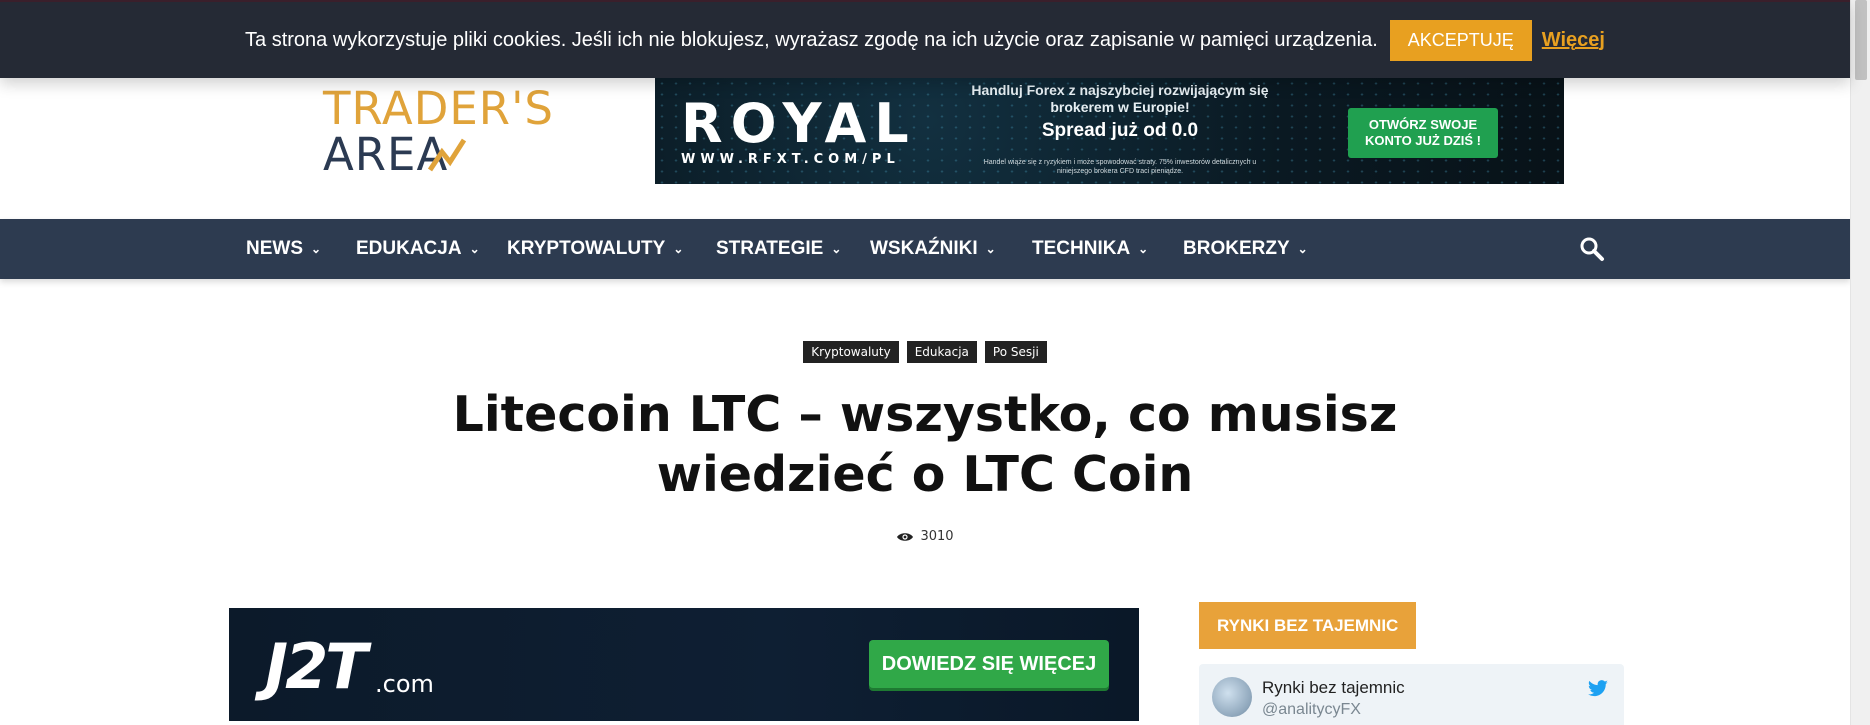 The width and height of the screenshot is (1870, 725). What do you see at coordinates (941, 352) in the screenshot?
I see `tag-edukacja: Edukacja` at bounding box center [941, 352].